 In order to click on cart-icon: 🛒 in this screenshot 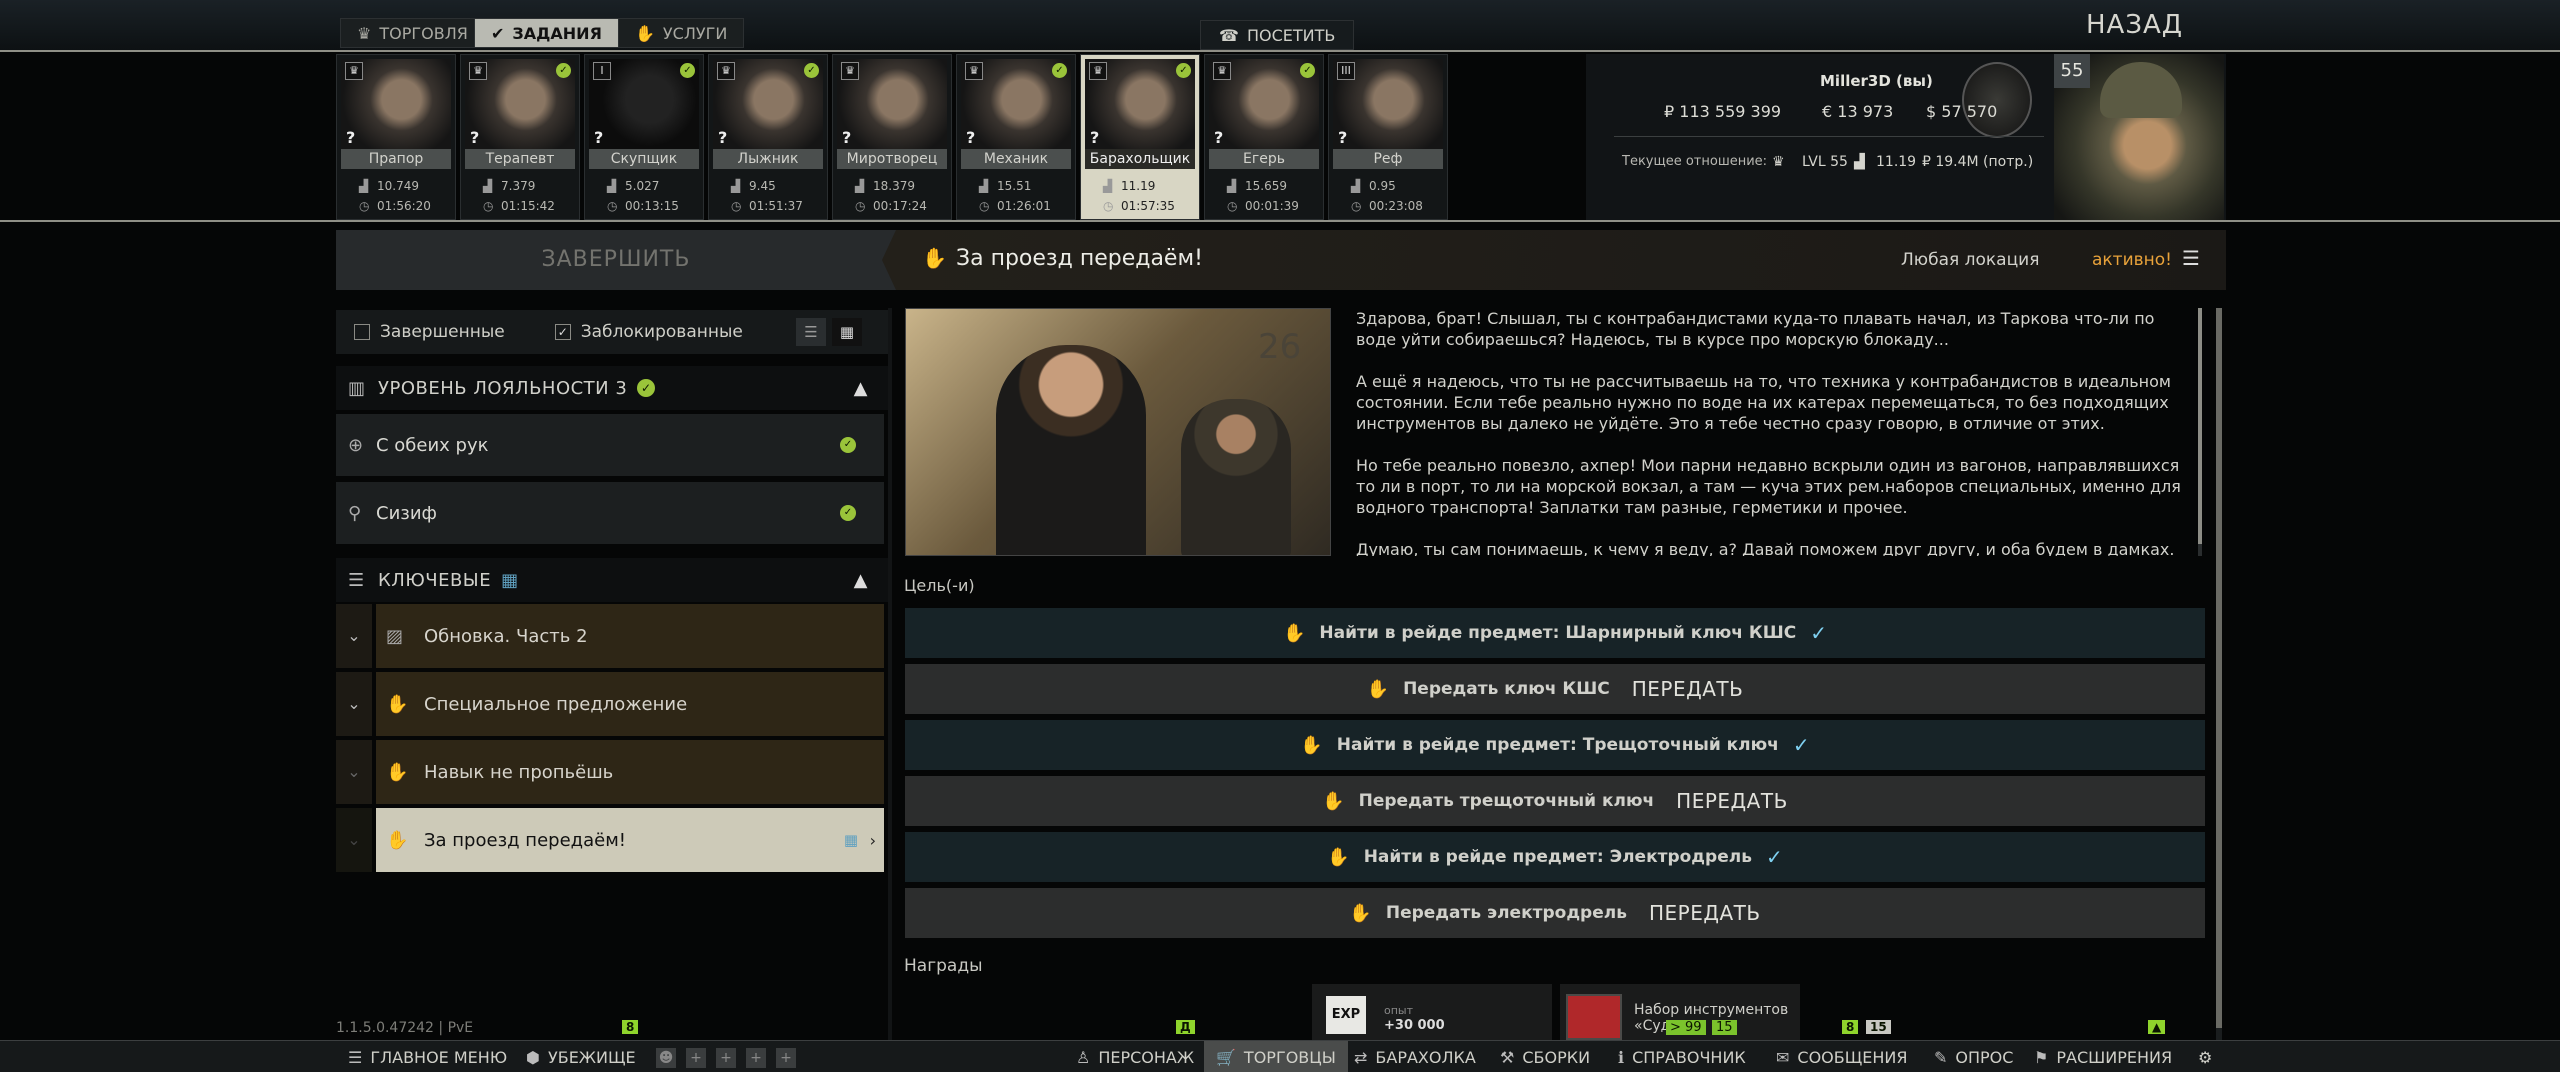, I will do `click(1226, 1057)`.